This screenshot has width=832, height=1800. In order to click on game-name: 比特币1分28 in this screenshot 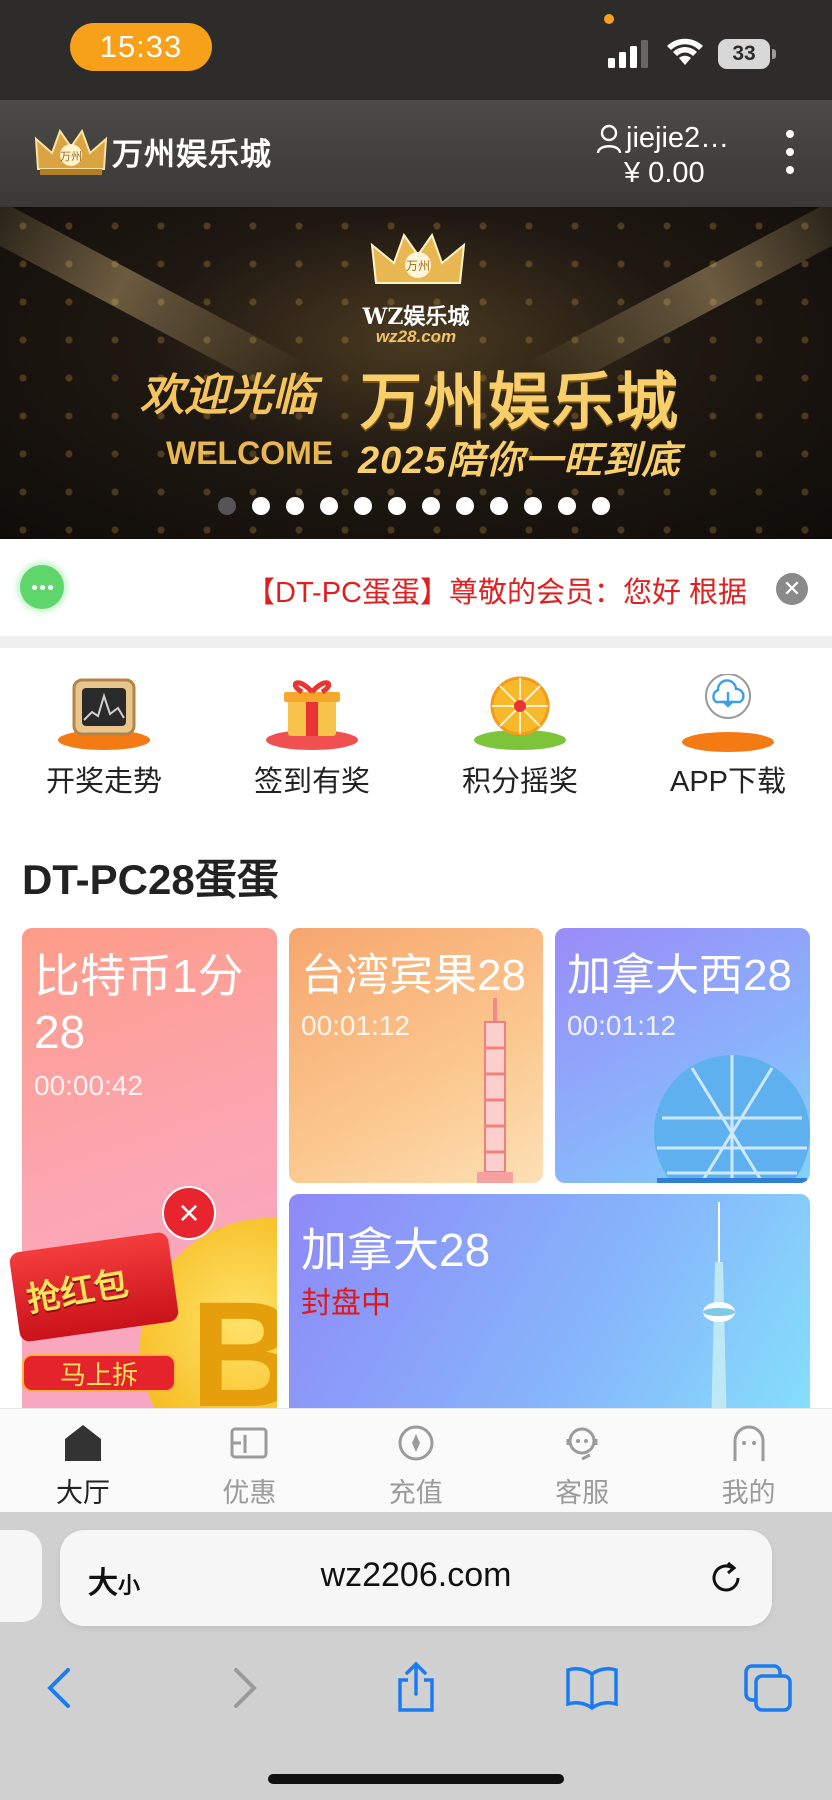, I will do `click(139, 1004)`.